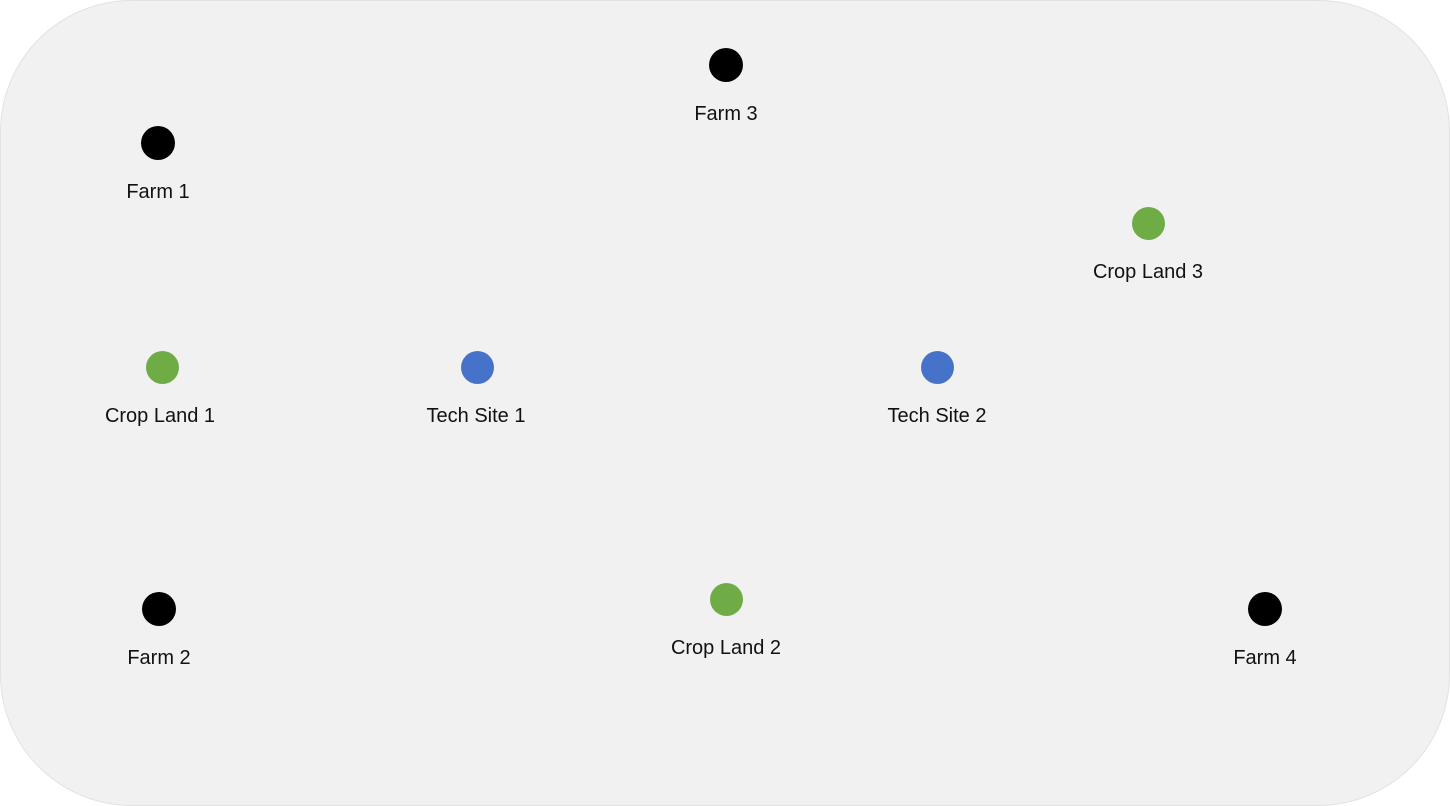  I want to click on tech-site-2-marker, so click(937, 367).